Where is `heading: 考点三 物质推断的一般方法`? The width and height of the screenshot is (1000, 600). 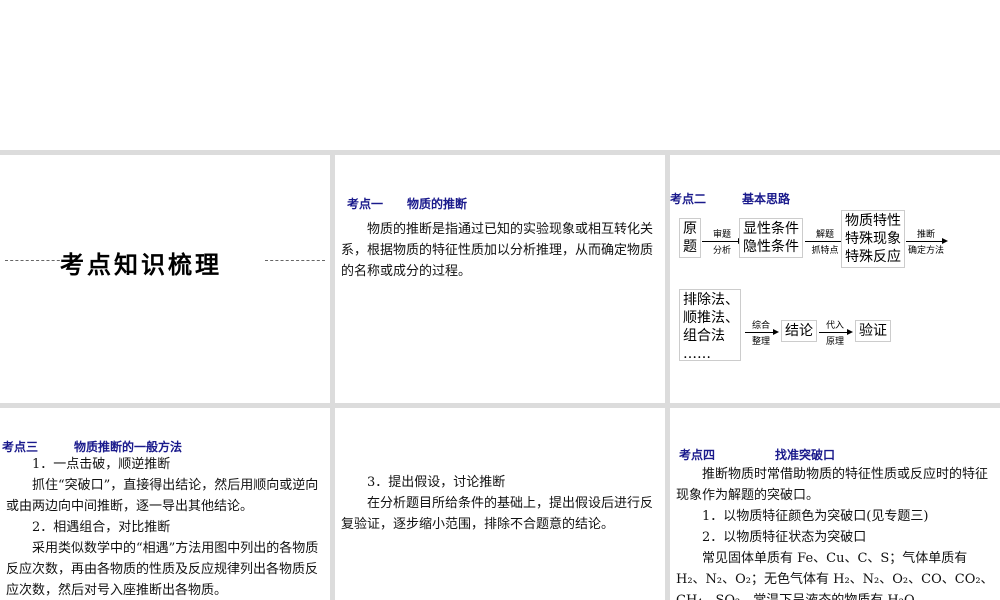
heading: 考点三 物质推断的一般方法 is located at coordinates (92, 447).